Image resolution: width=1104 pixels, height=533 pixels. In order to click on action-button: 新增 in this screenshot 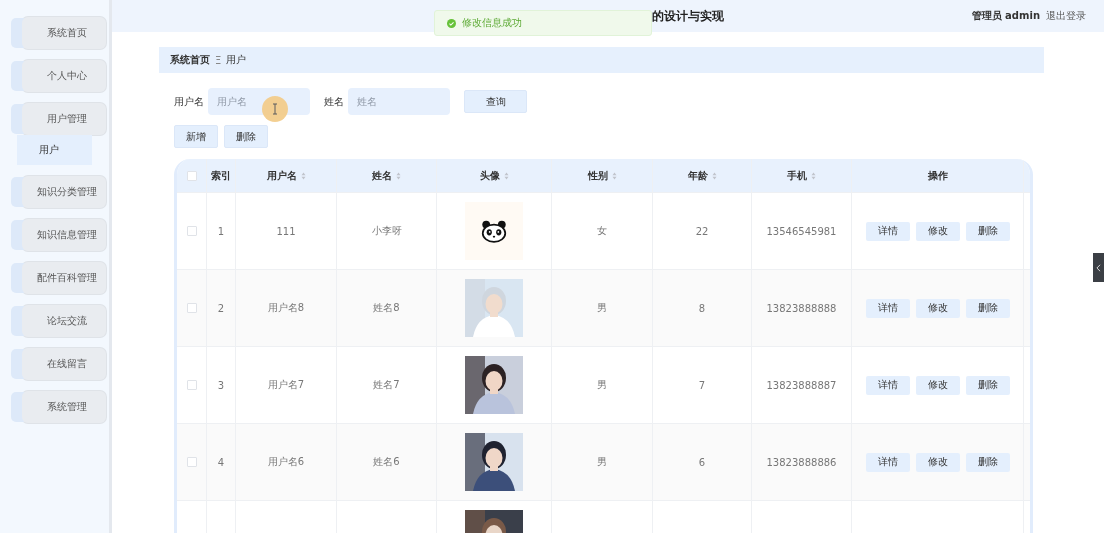, I will do `click(196, 136)`.